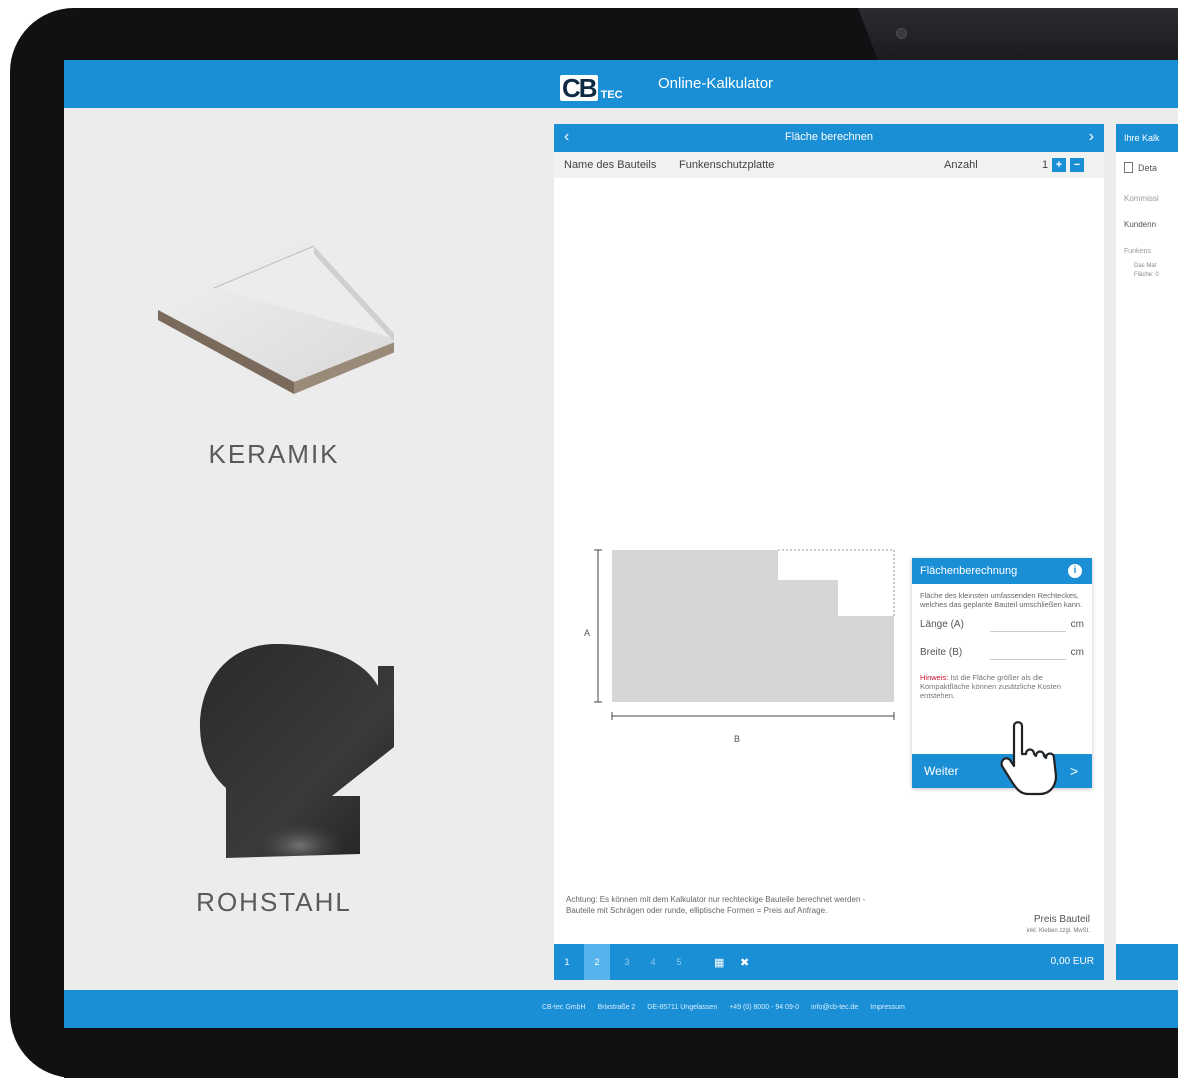 This screenshot has width=1178, height=1079. I want to click on total-price: 0,00 EUR, so click(1072, 961).